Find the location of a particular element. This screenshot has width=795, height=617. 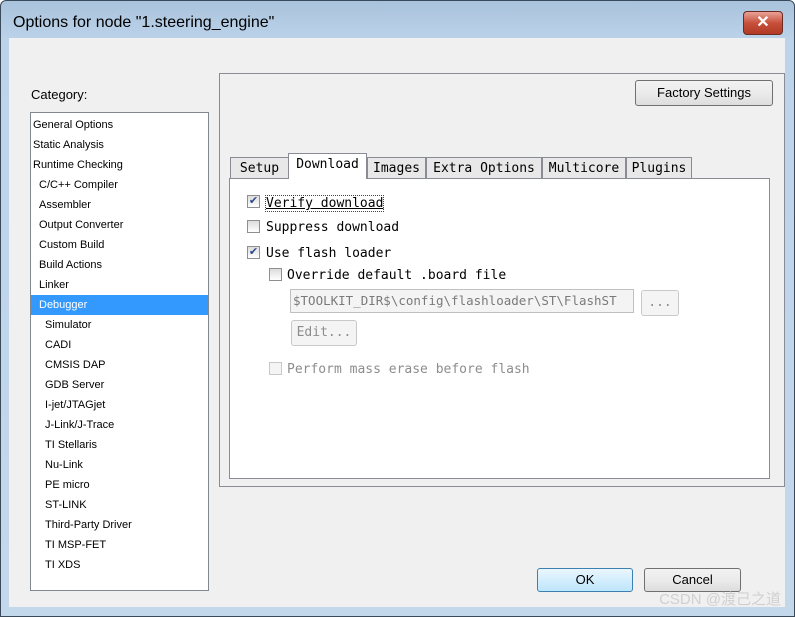

category-item: I-jet/JTAGjet is located at coordinates (119, 405).